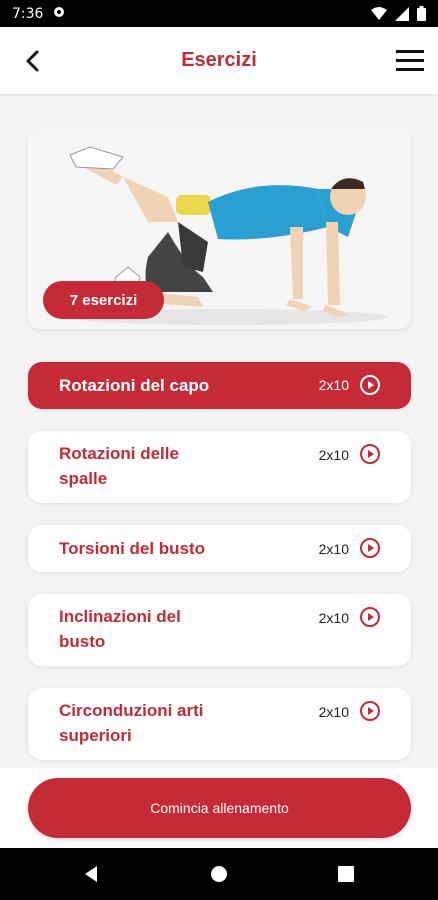  Describe the element at coordinates (421, 13) in the screenshot. I see `battery-icon` at that location.